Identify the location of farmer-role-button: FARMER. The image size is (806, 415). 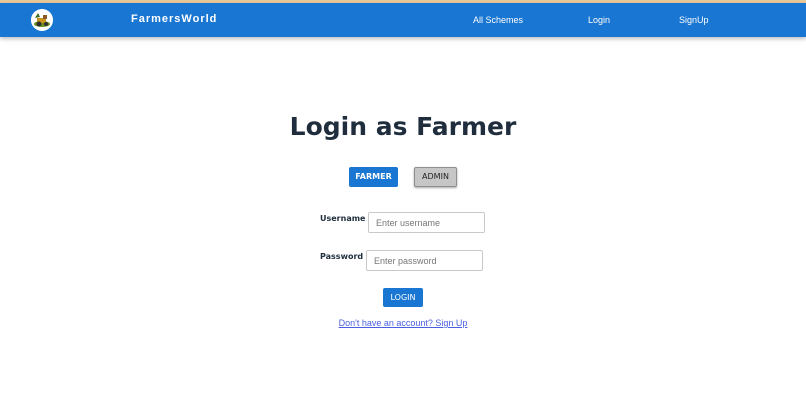
(373, 177).